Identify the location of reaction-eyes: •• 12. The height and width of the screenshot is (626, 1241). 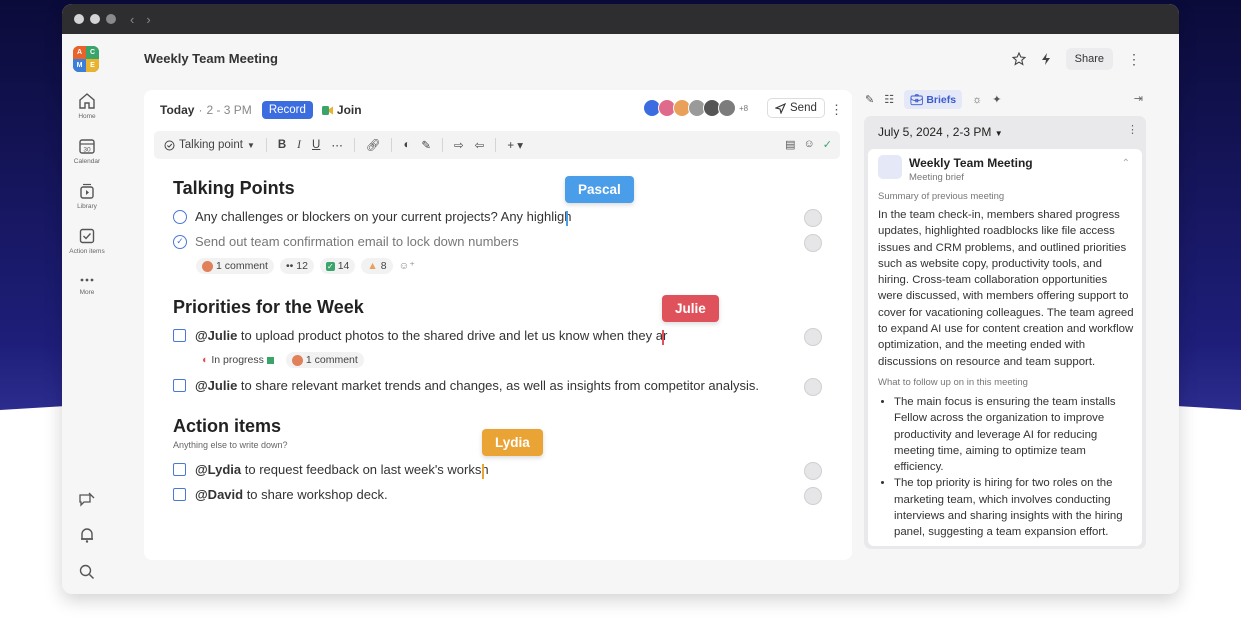
(296, 266).